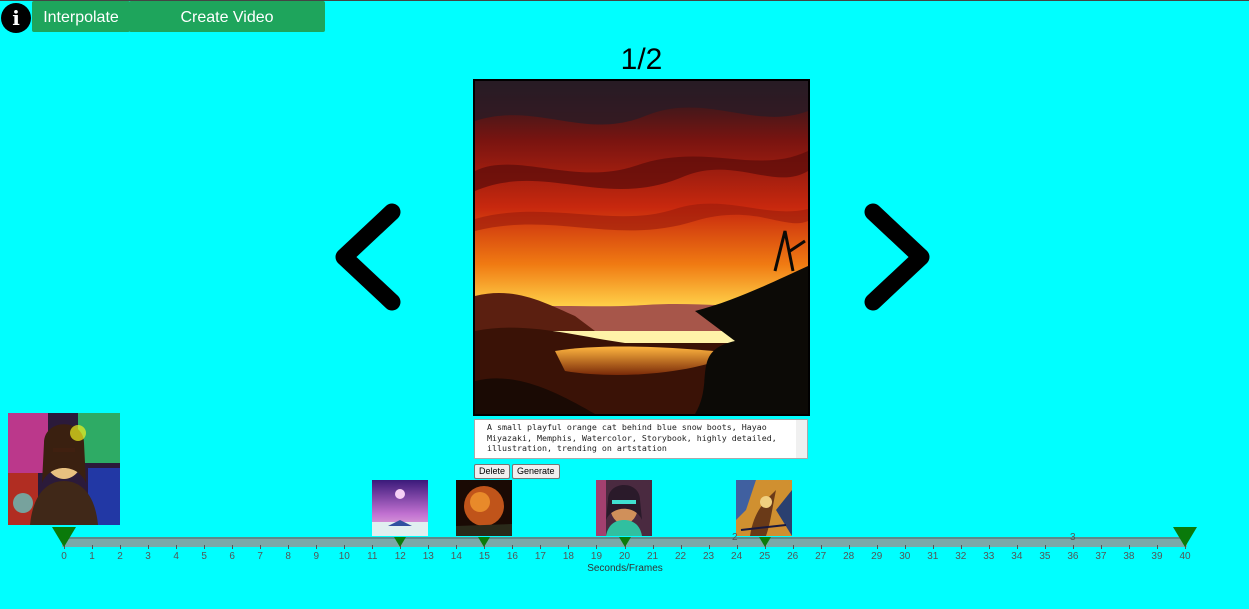 The image size is (1249, 609). What do you see at coordinates (204, 556) in the screenshot?
I see `tick-label: 5` at bounding box center [204, 556].